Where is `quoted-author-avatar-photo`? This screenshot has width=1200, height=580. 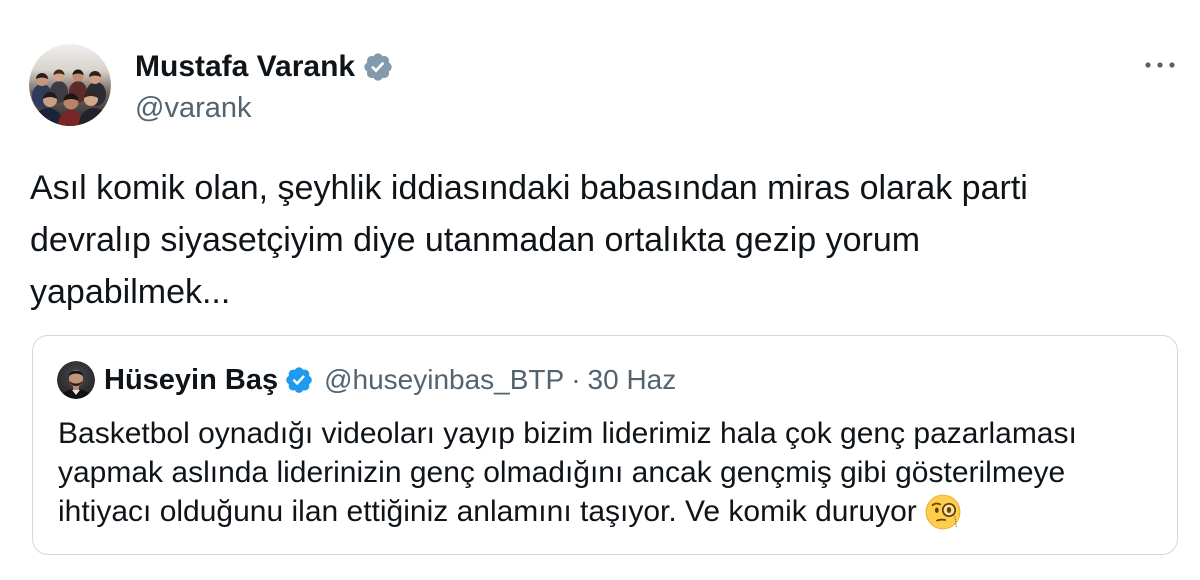
quoted-author-avatar-photo is located at coordinates (76, 380).